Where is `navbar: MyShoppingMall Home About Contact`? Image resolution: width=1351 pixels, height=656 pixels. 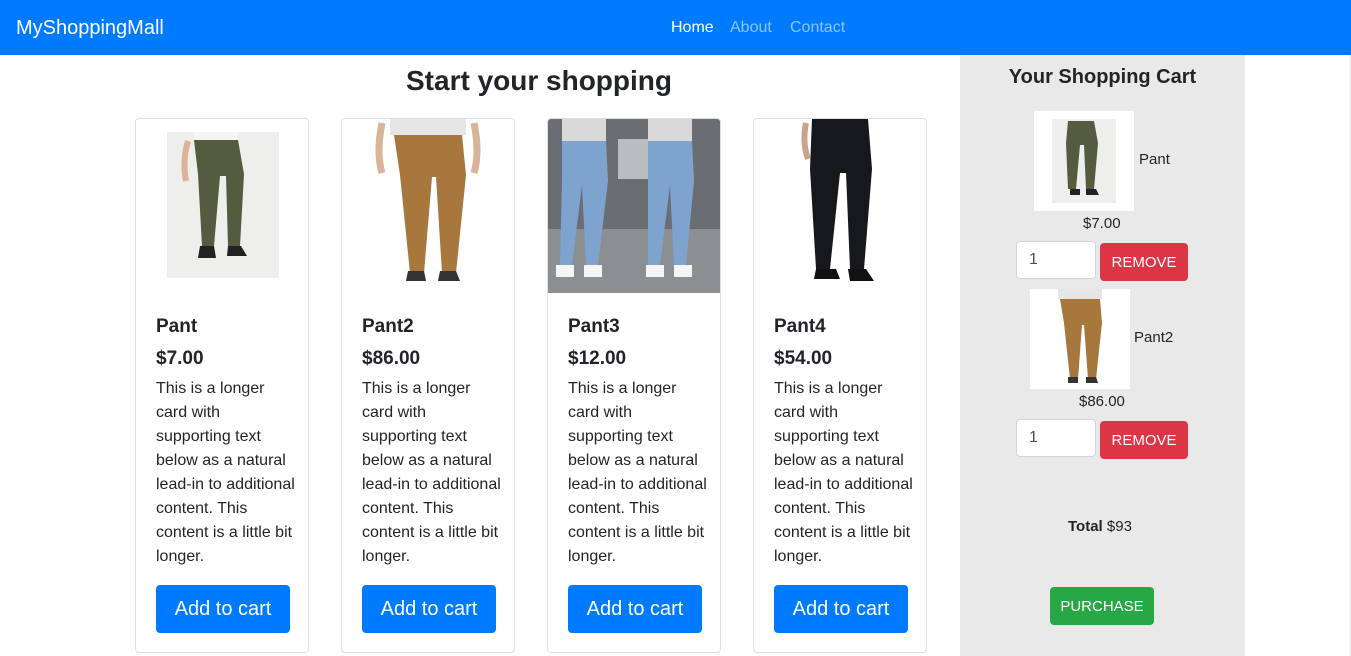
navbar: MyShoppingMall Home About Contact is located at coordinates (675, 27).